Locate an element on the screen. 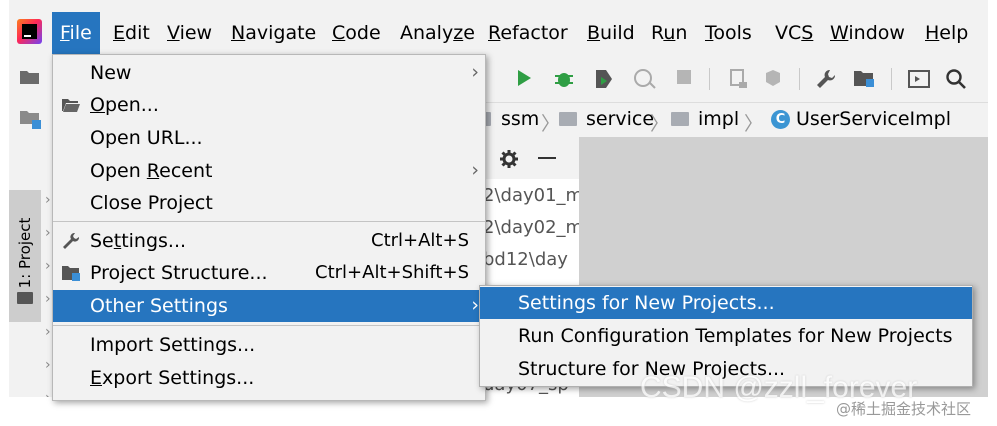 The image size is (997, 426). build-artifacts-icon is located at coordinates (774, 79).